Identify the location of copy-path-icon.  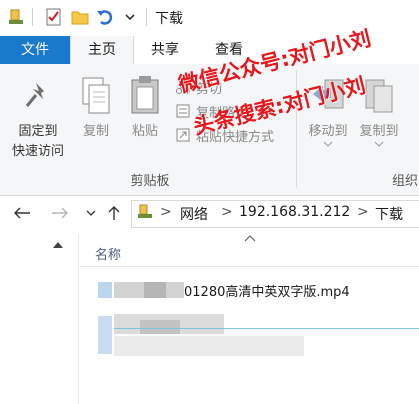
(183, 111).